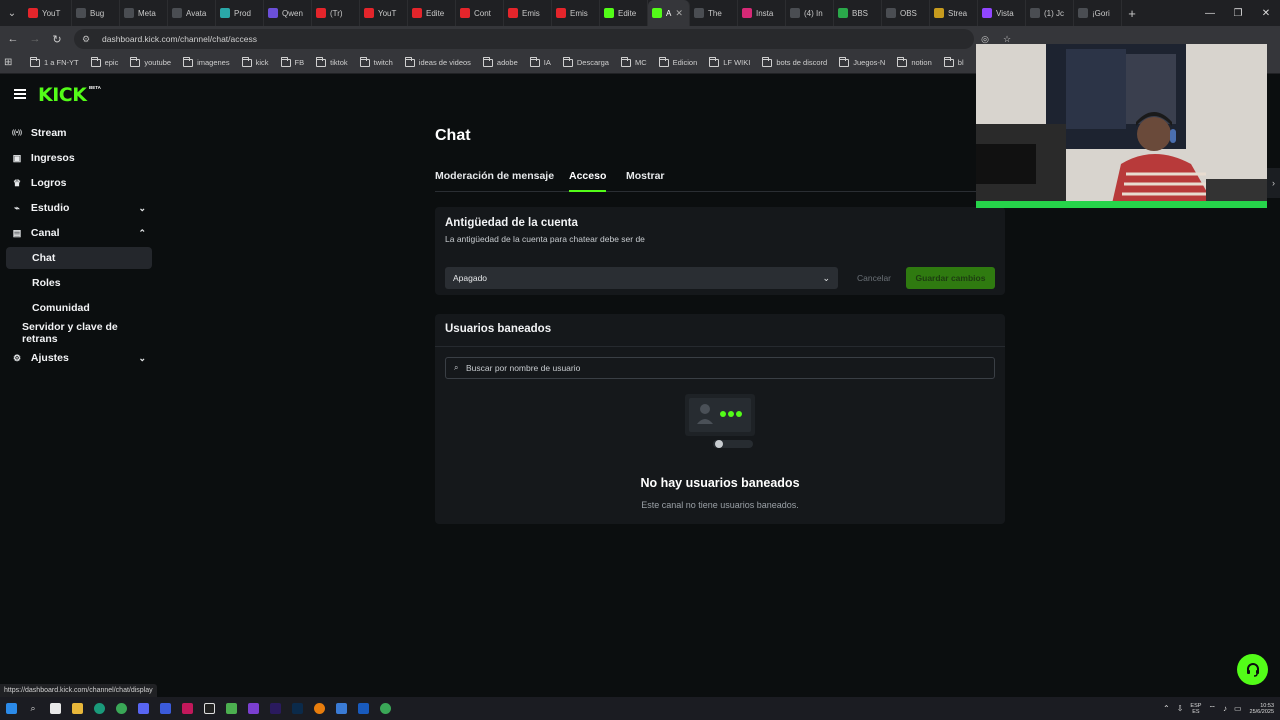 The image size is (1280, 720). I want to click on browser-tab: Qwen, so click(288, 13).